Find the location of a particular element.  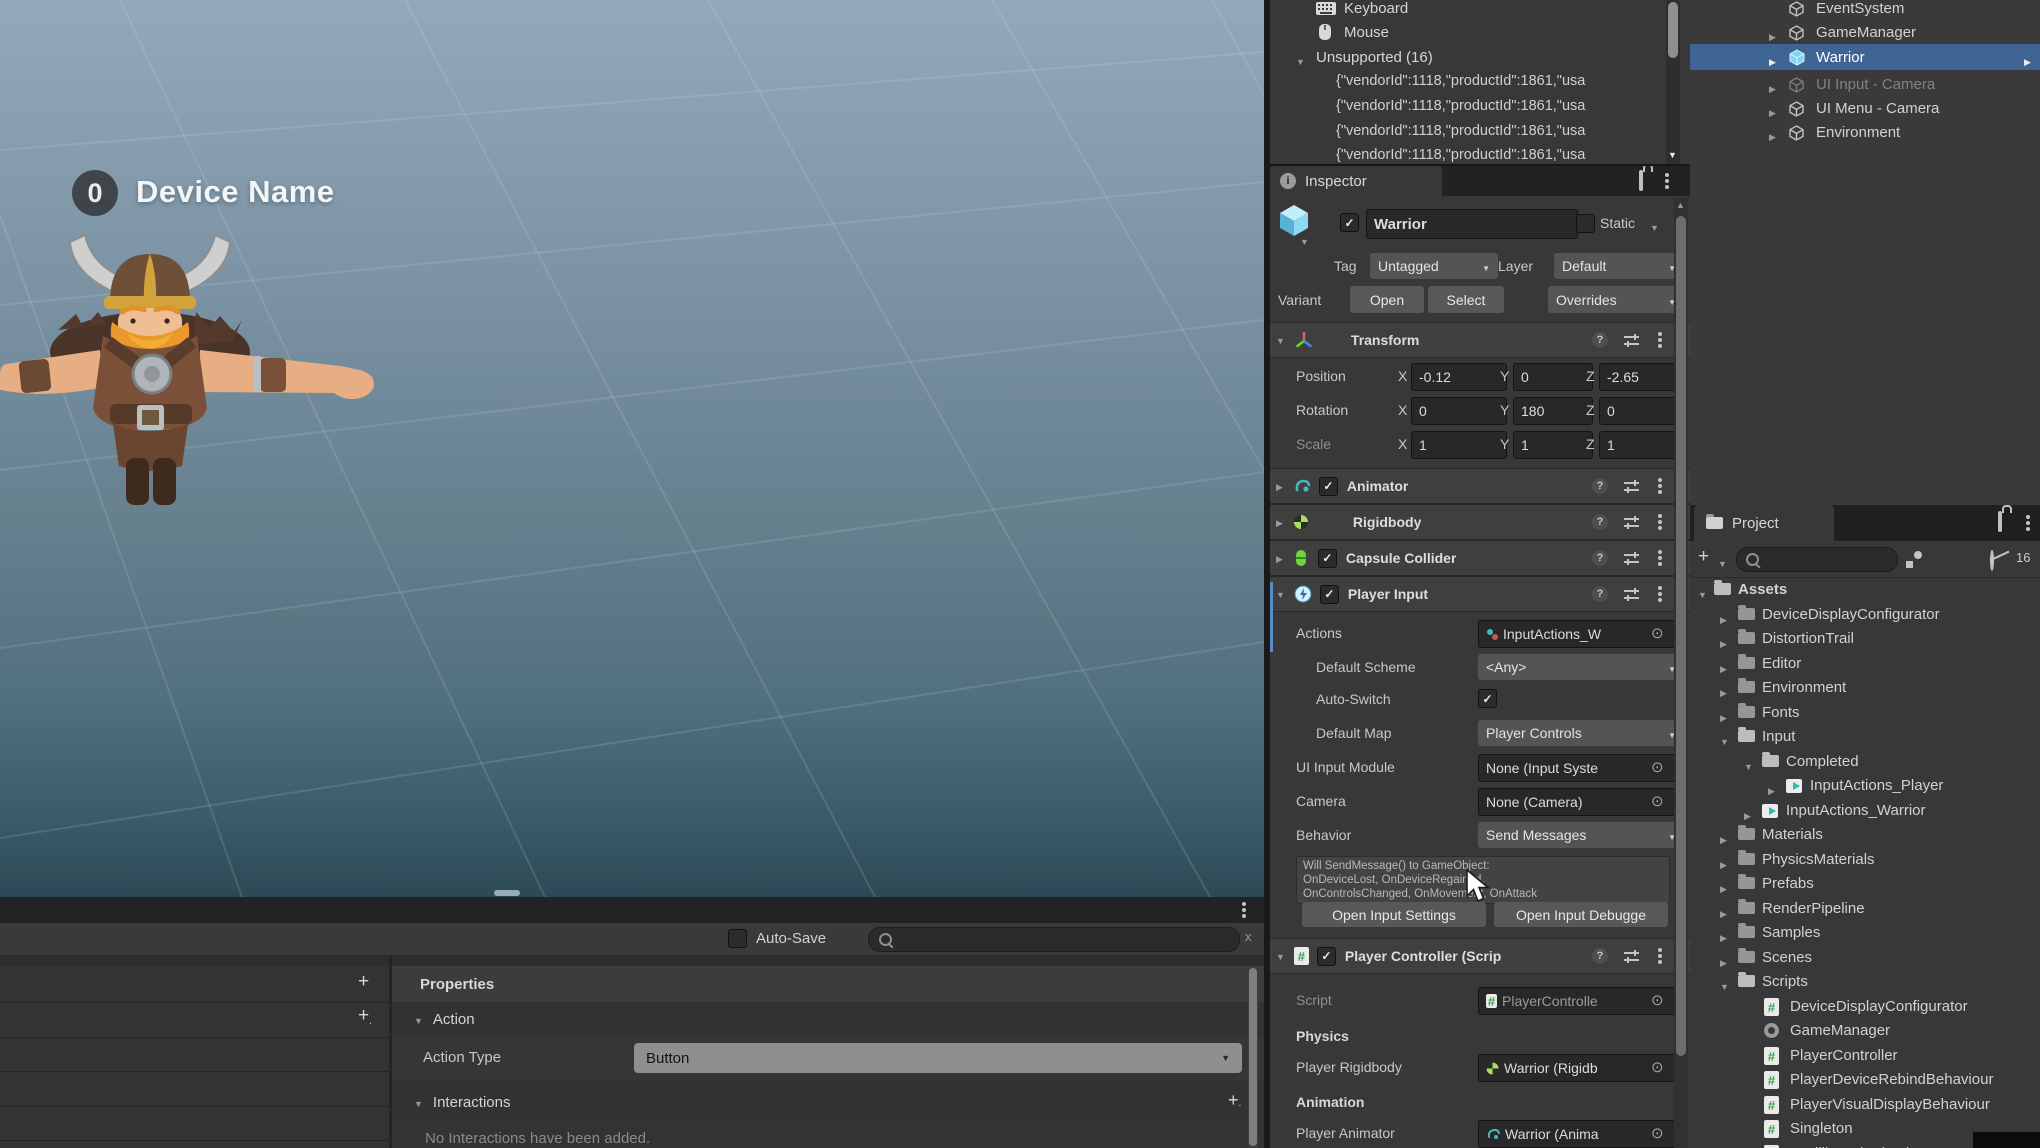

project-item-folder: Editor is located at coordinates (1865, 664).